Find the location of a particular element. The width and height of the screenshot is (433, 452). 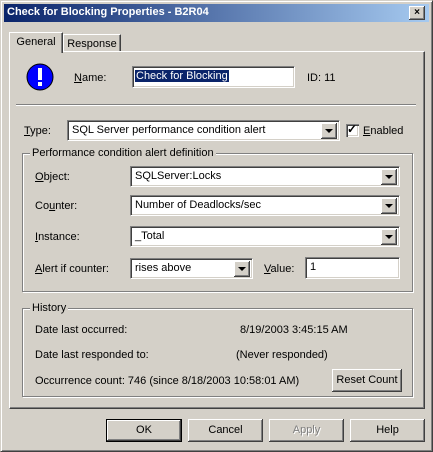

instance-select: _Total is located at coordinates (265, 236).